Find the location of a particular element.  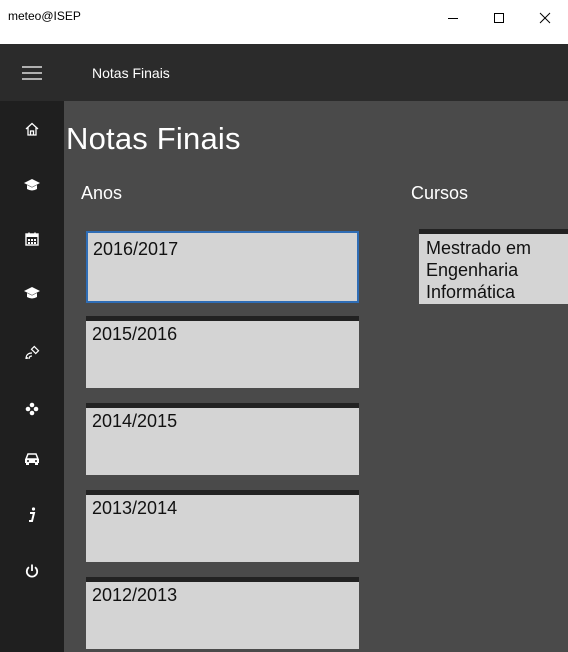

course-item: Mestrado em Engenharia Informática is located at coordinates (493, 266).